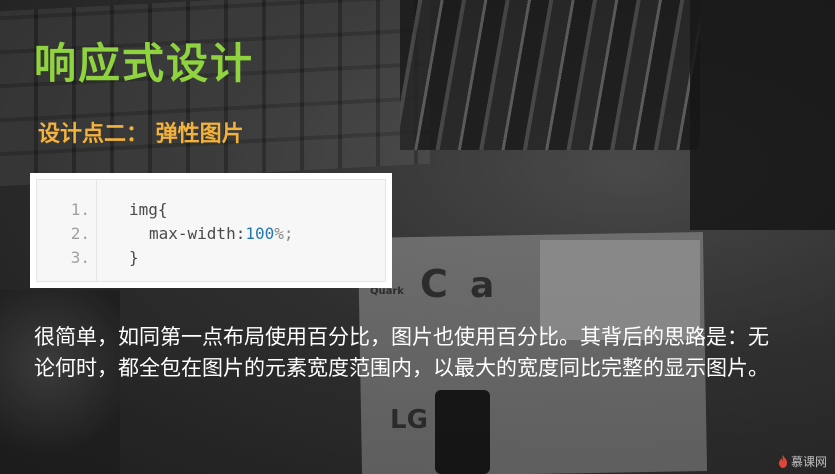 This screenshot has width=835, height=474. Describe the element at coordinates (260, 233) in the screenshot. I see `css-number: 100` at that location.